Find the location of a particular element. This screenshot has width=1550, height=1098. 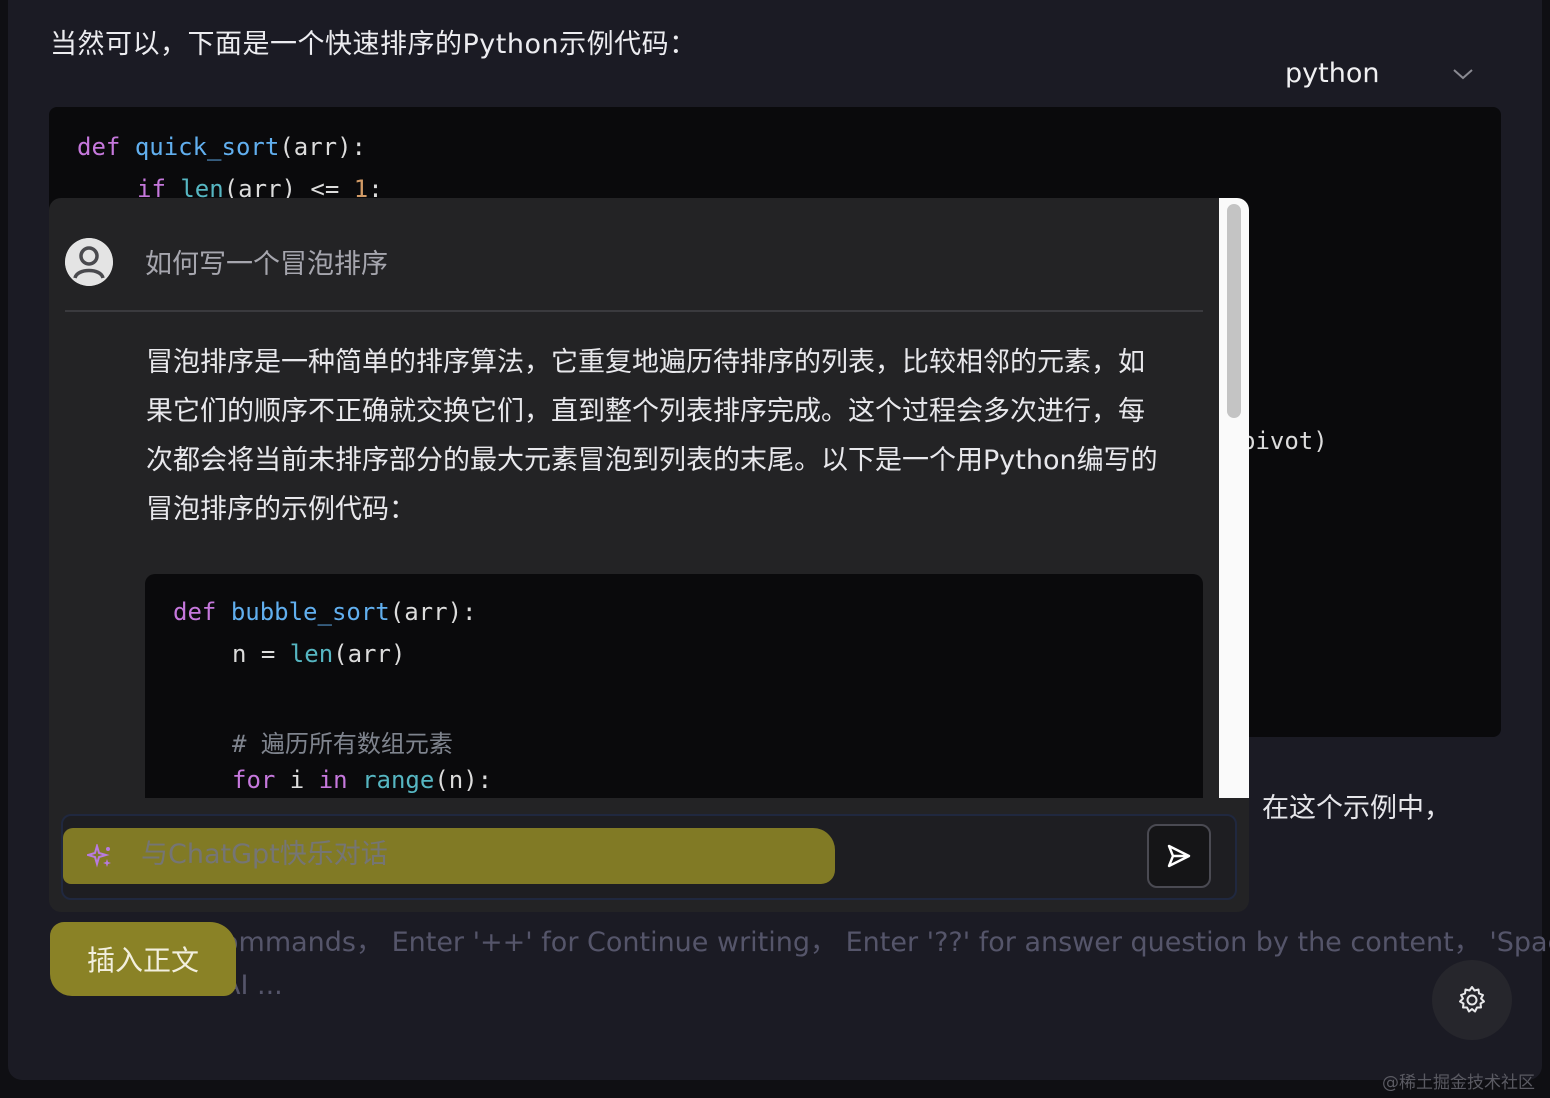

code-line: n = len(arr) is located at coordinates (319, 654).